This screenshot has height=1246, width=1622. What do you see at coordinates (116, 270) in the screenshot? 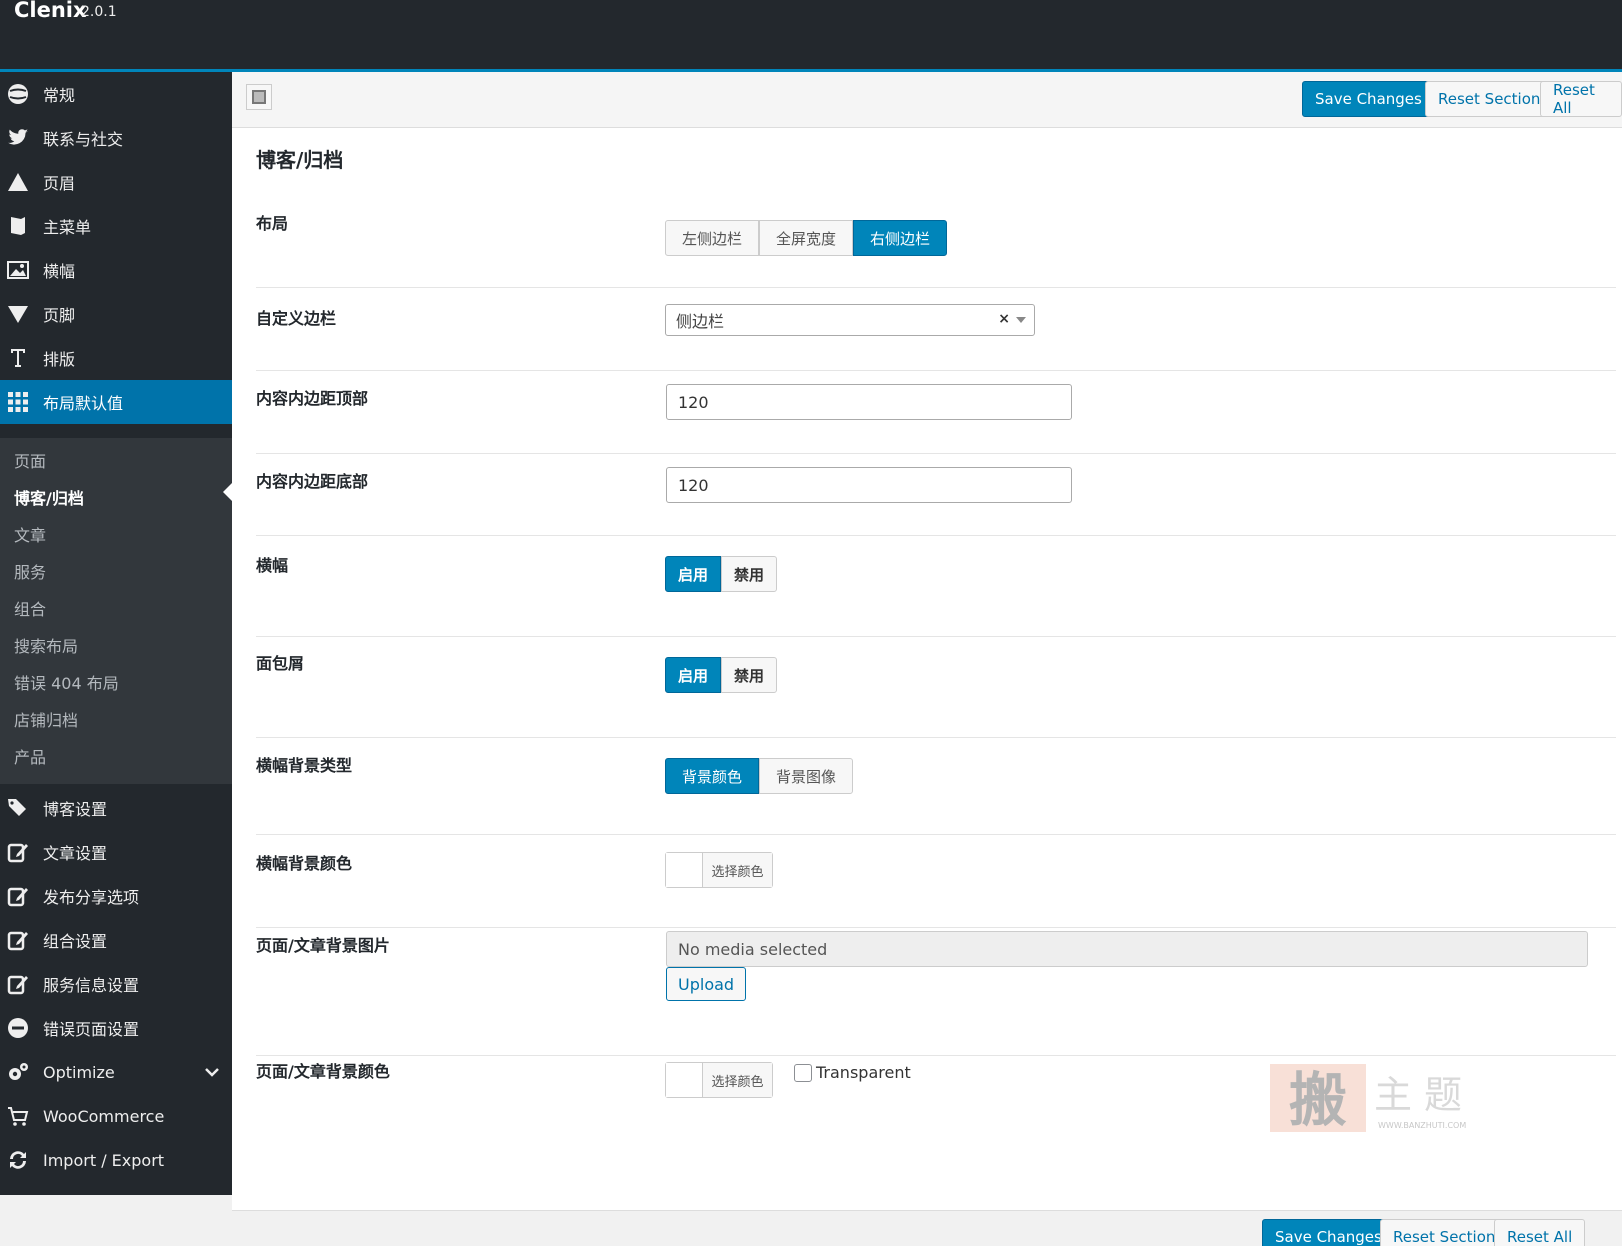
I see `sidebar-item-banner: 横幅` at bounding box center [116, 270].